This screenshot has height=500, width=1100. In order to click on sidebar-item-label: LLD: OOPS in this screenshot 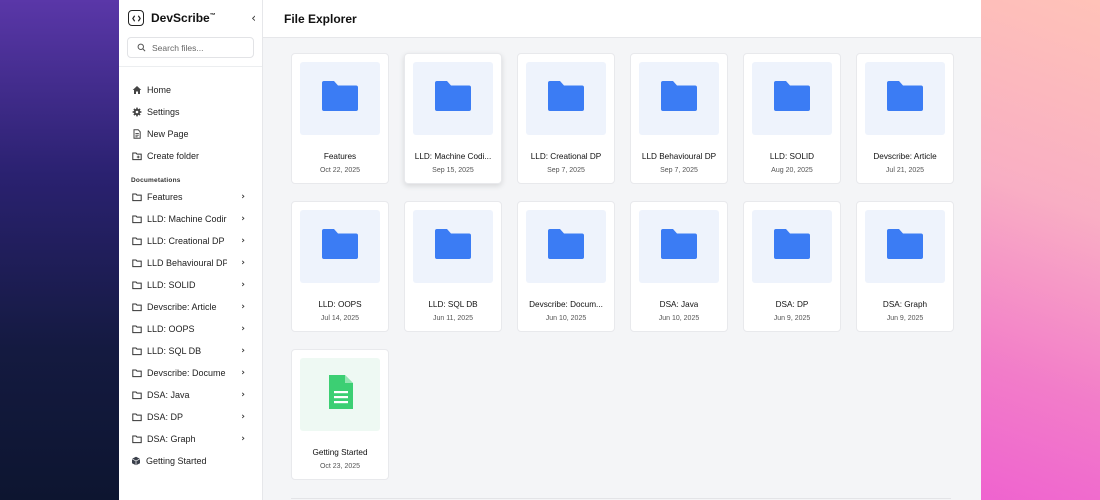, I will do `click(171, 329)`.